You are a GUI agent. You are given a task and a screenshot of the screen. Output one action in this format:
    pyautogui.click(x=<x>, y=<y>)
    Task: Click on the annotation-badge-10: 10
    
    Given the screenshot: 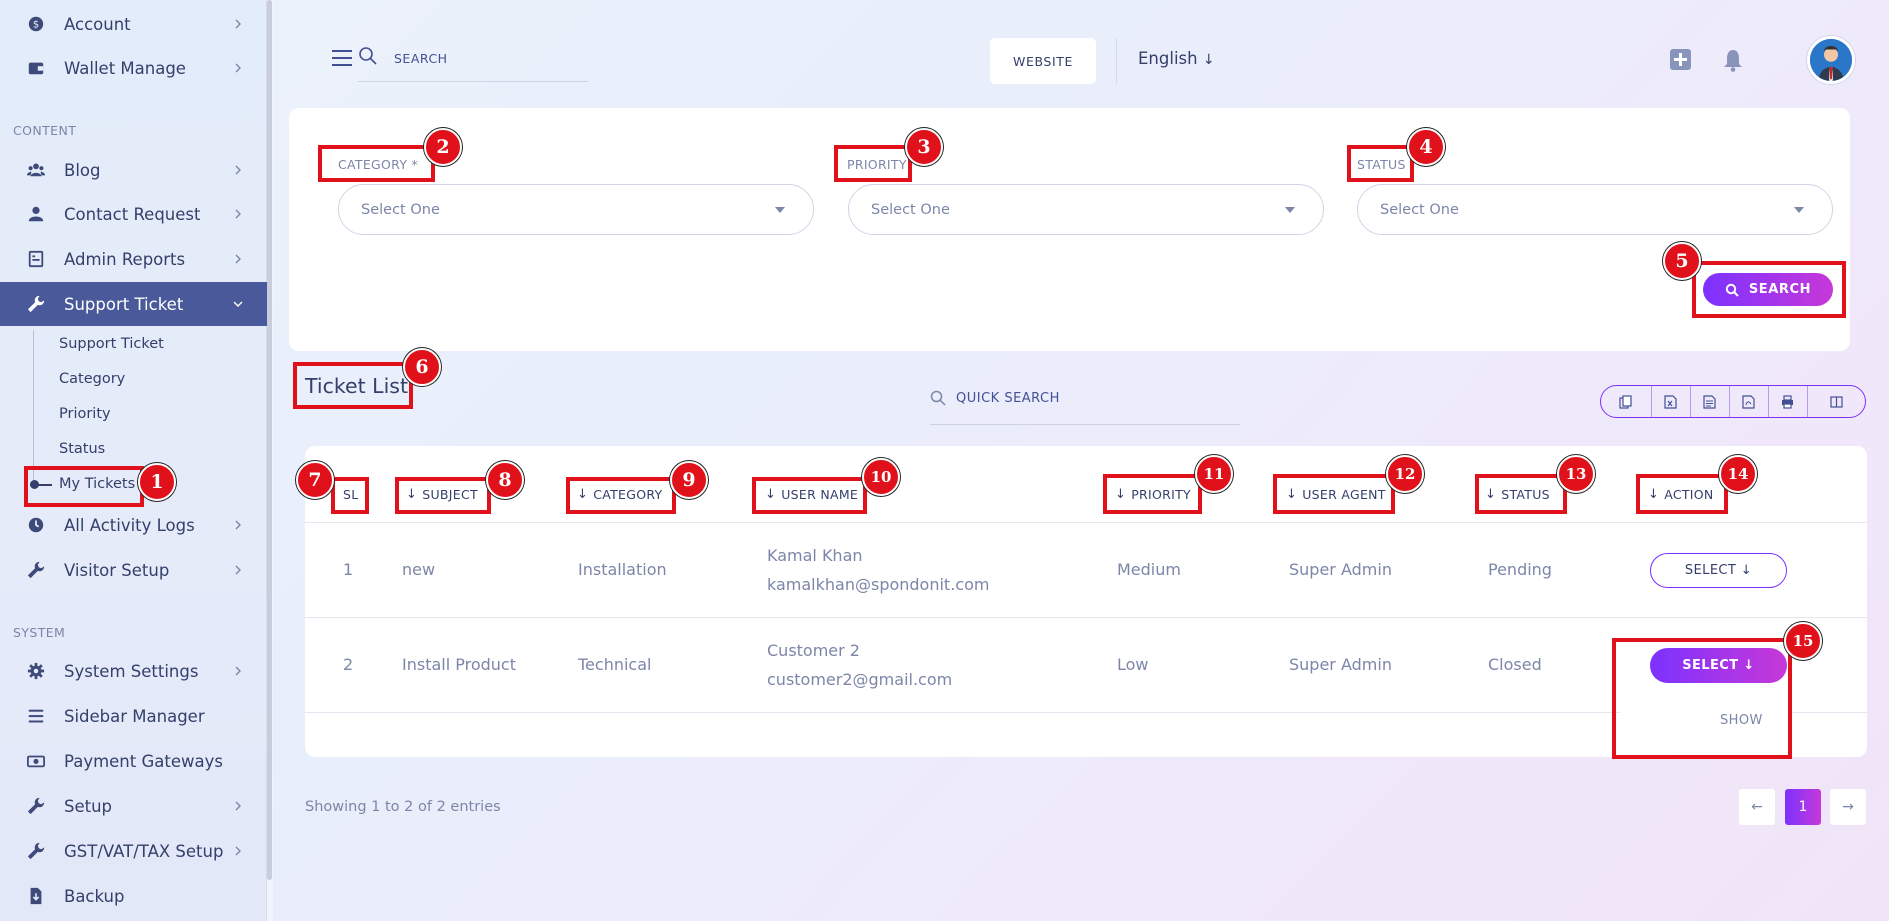 What is the action you would take?
    pyautogui.click(x=881, y=477)
    